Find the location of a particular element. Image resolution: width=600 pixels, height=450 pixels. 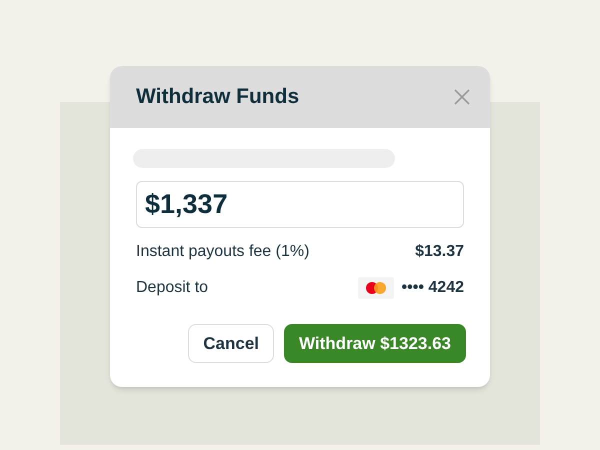

row-value: •••• 4242 is located at coordinates (433, 288).